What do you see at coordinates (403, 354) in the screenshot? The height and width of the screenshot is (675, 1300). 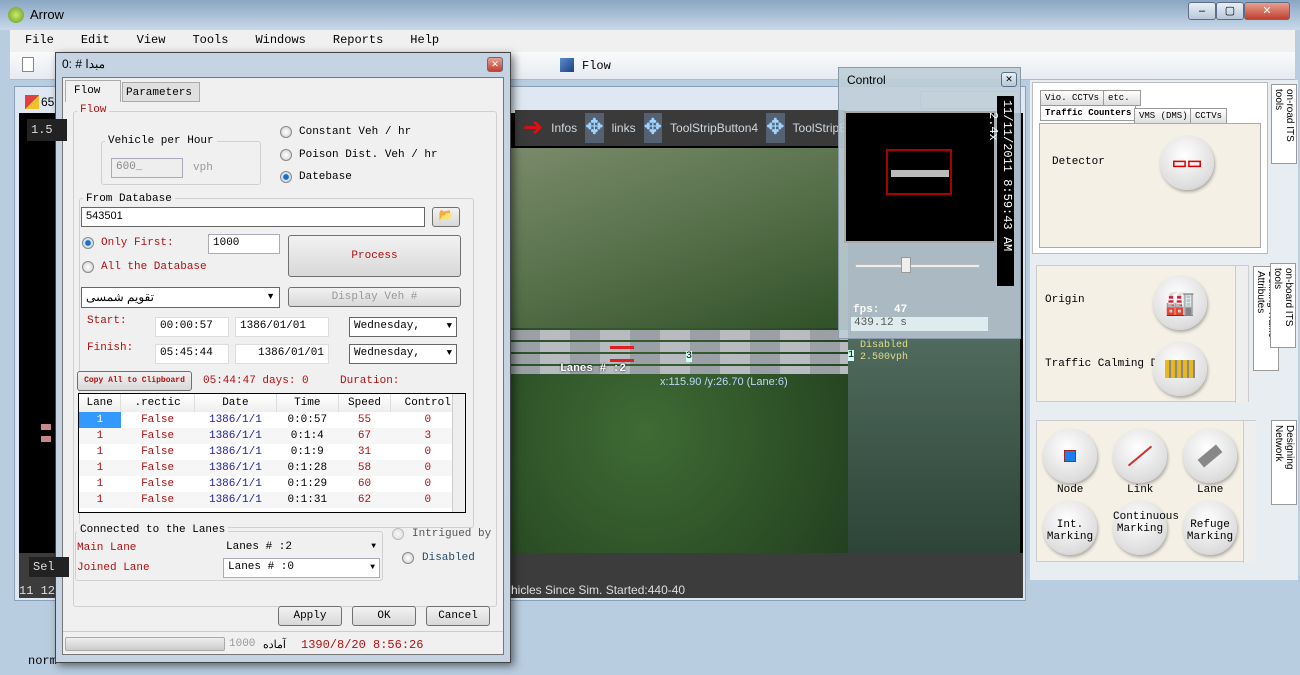 I see `finish-day-select: Wednesday, ▼` at bounding box center [403, 354].